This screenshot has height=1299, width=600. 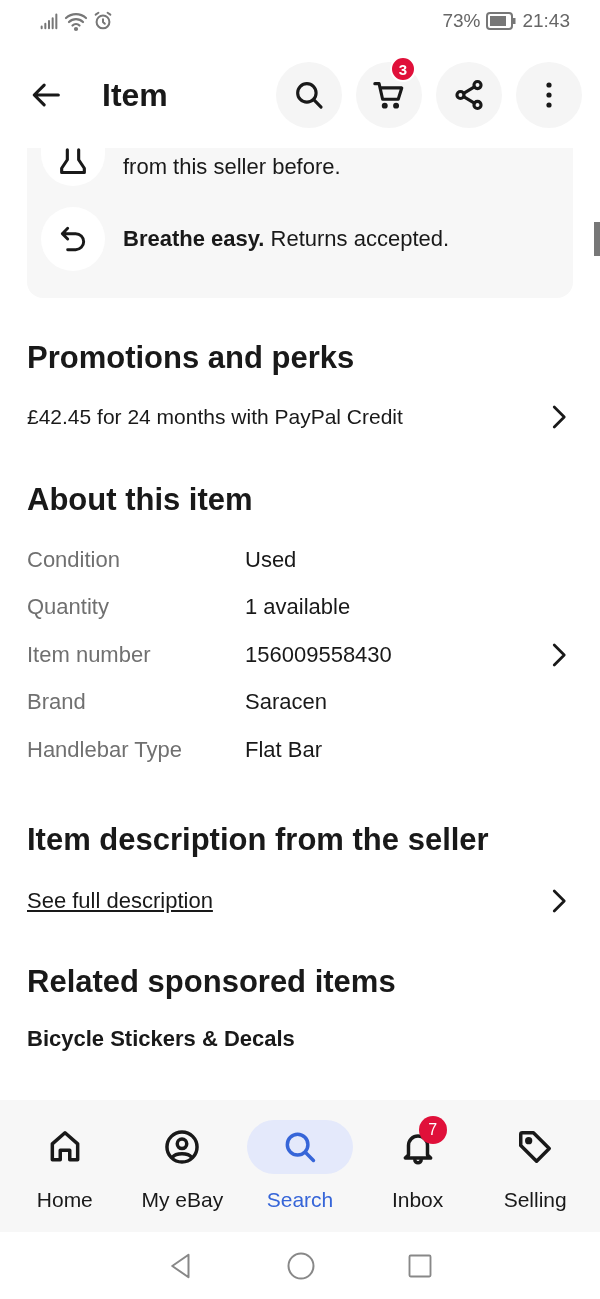 What do you see at coordinates (103, 21) in the screenshot?
I see `alarm-icon` at bounding box center [103, 21].